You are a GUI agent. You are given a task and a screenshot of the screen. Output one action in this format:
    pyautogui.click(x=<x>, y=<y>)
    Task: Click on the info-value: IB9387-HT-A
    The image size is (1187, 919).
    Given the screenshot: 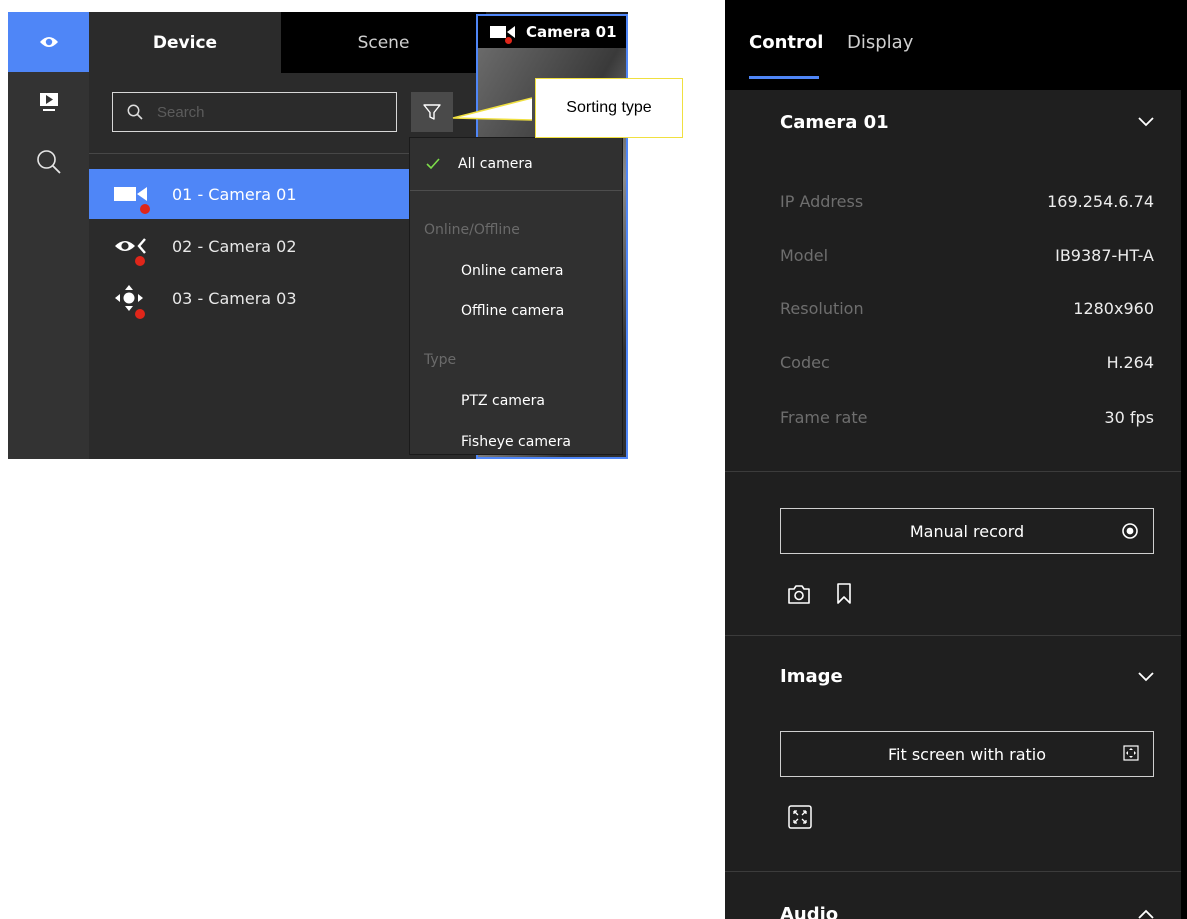 What is the action you would take?
    pyautogui.click(x=1104, y=255)
    